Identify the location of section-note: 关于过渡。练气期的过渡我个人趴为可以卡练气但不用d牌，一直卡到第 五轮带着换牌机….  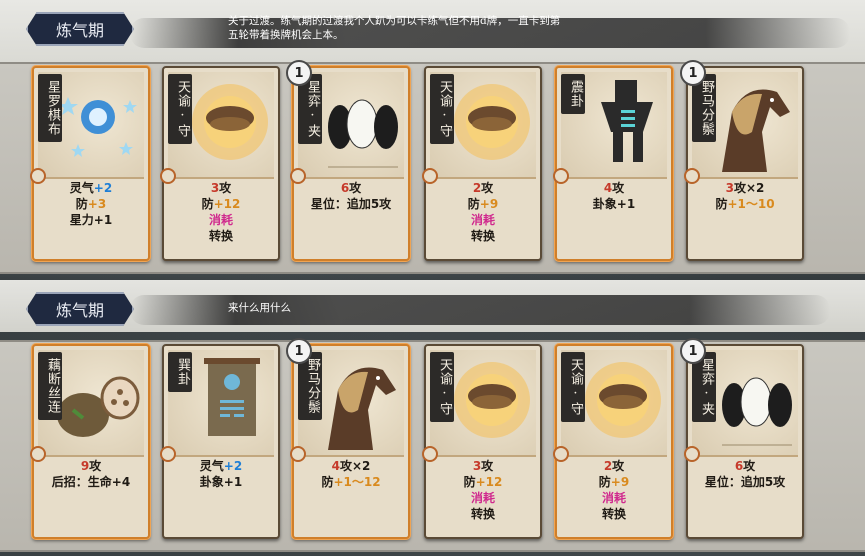
(394, 28).